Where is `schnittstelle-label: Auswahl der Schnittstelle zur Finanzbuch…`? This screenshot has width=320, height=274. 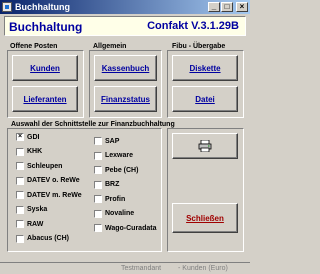 schnittstelle-label: Auswahl der Schnittstelle zur Finanzbuch… is located at coordinates (93, 124).